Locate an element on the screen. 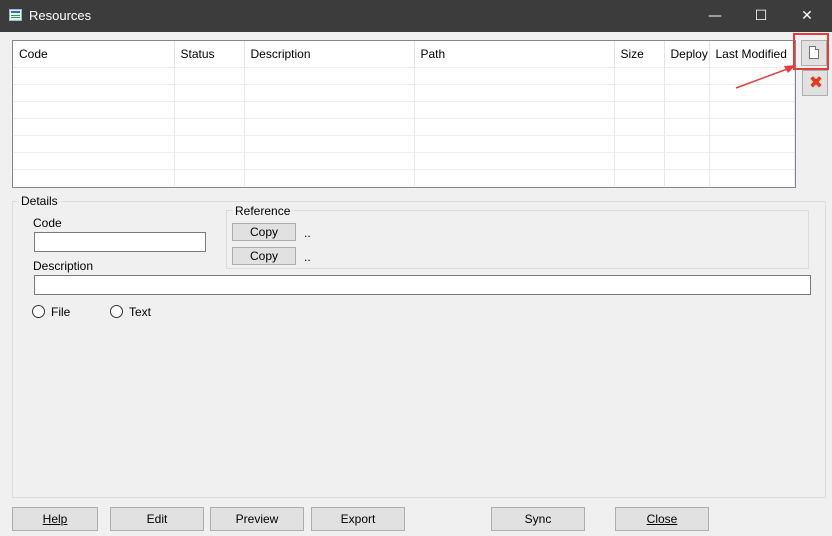 The width and height of the screenshot is (832, 536). column-header-path: Path is located at coordinates (514, 54).